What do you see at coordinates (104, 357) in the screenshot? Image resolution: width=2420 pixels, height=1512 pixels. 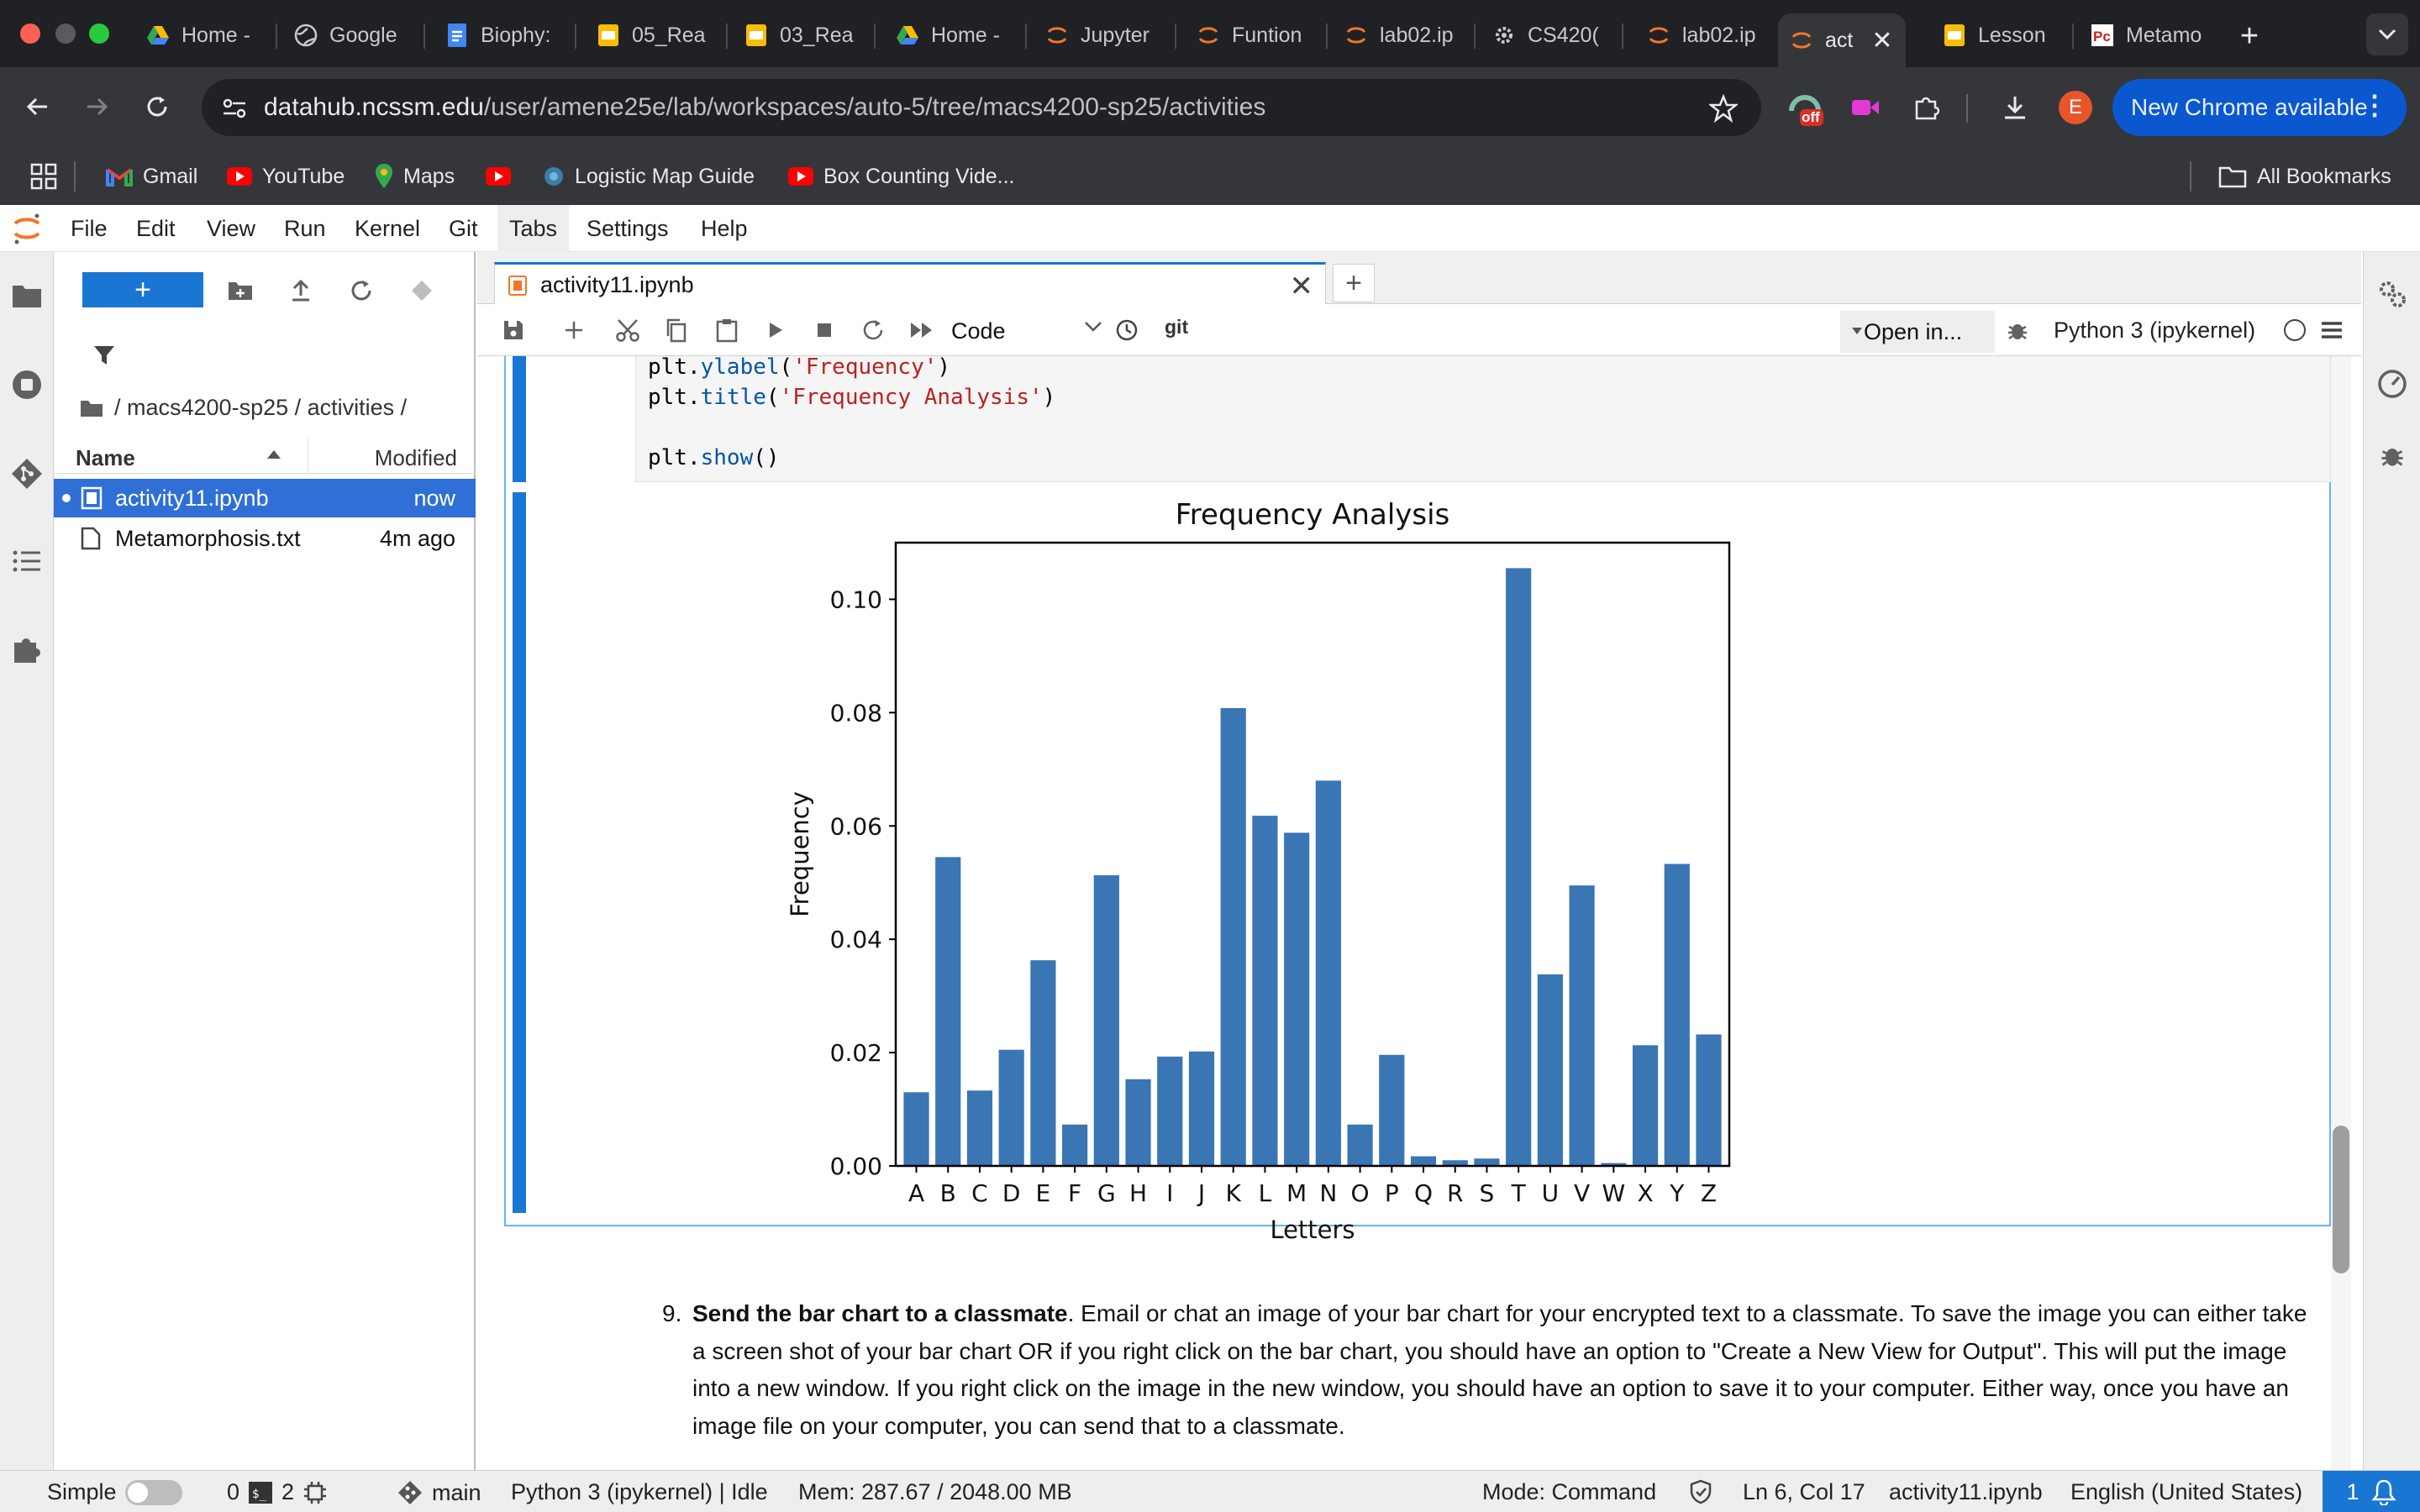 I see `filter-button` at bounding box center [104, 357].